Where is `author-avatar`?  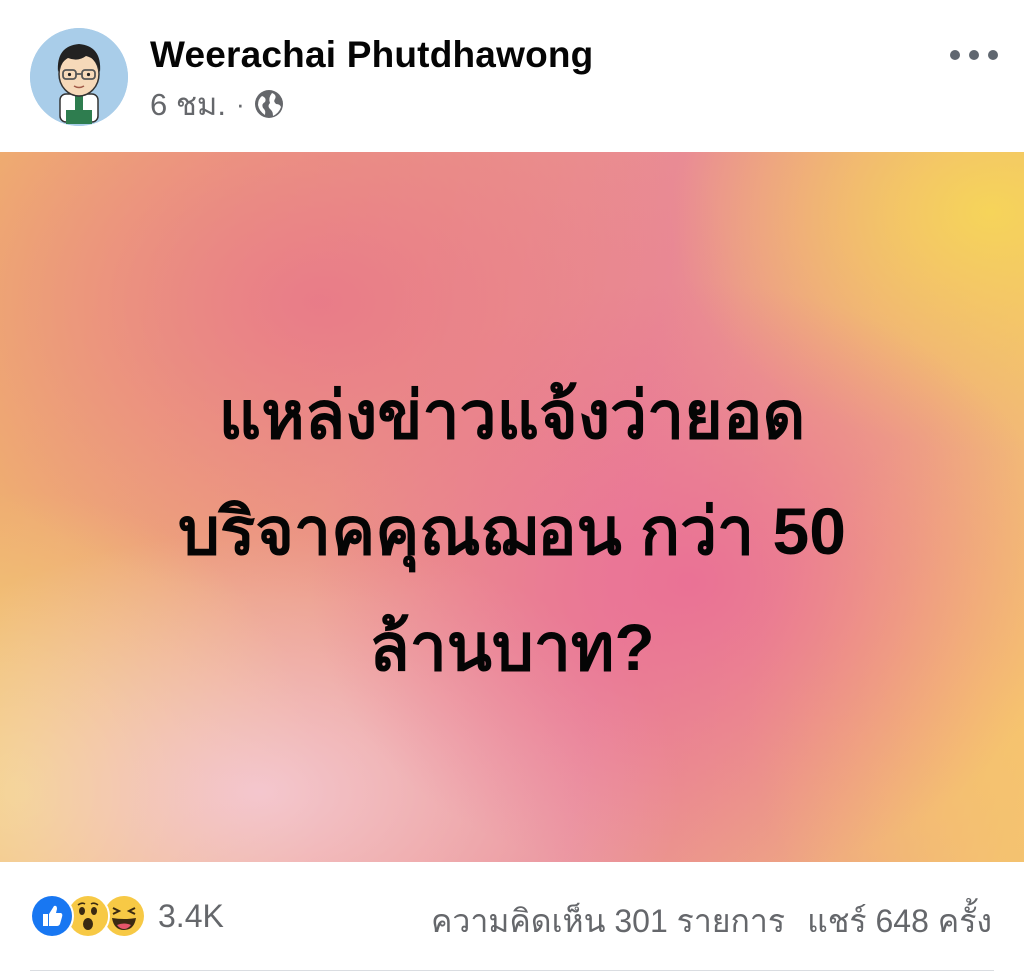
author-avatar is located at coordinates (79, 77).